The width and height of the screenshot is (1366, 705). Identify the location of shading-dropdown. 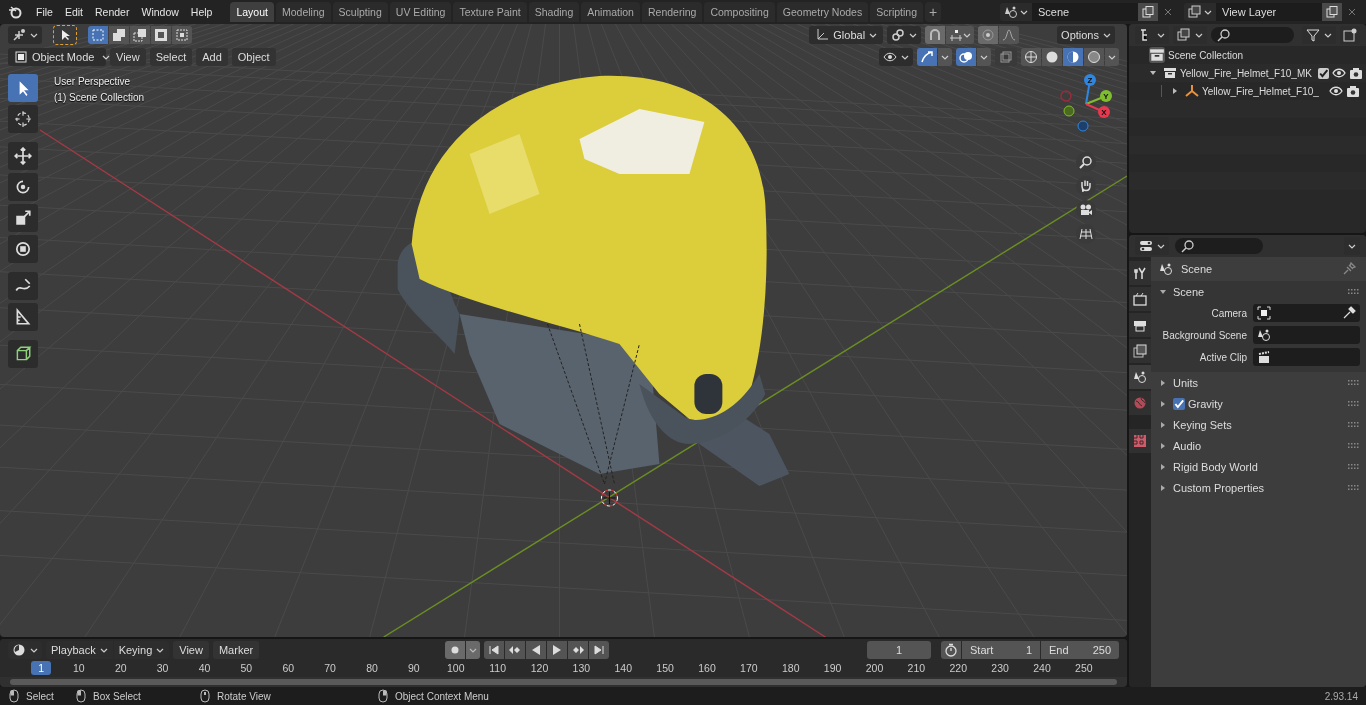
(1112, 57).